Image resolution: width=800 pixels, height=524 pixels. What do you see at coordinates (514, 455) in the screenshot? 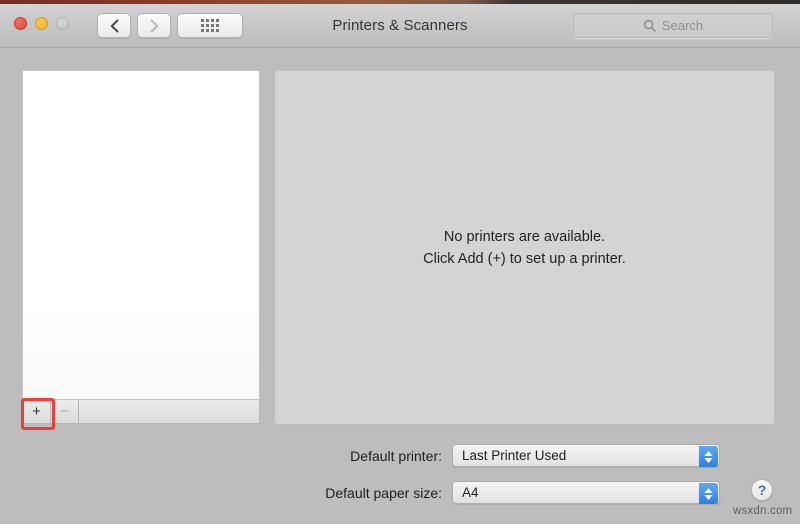
I see `default-printer-value: Last Printer Used` at bounding box center [514, 455].